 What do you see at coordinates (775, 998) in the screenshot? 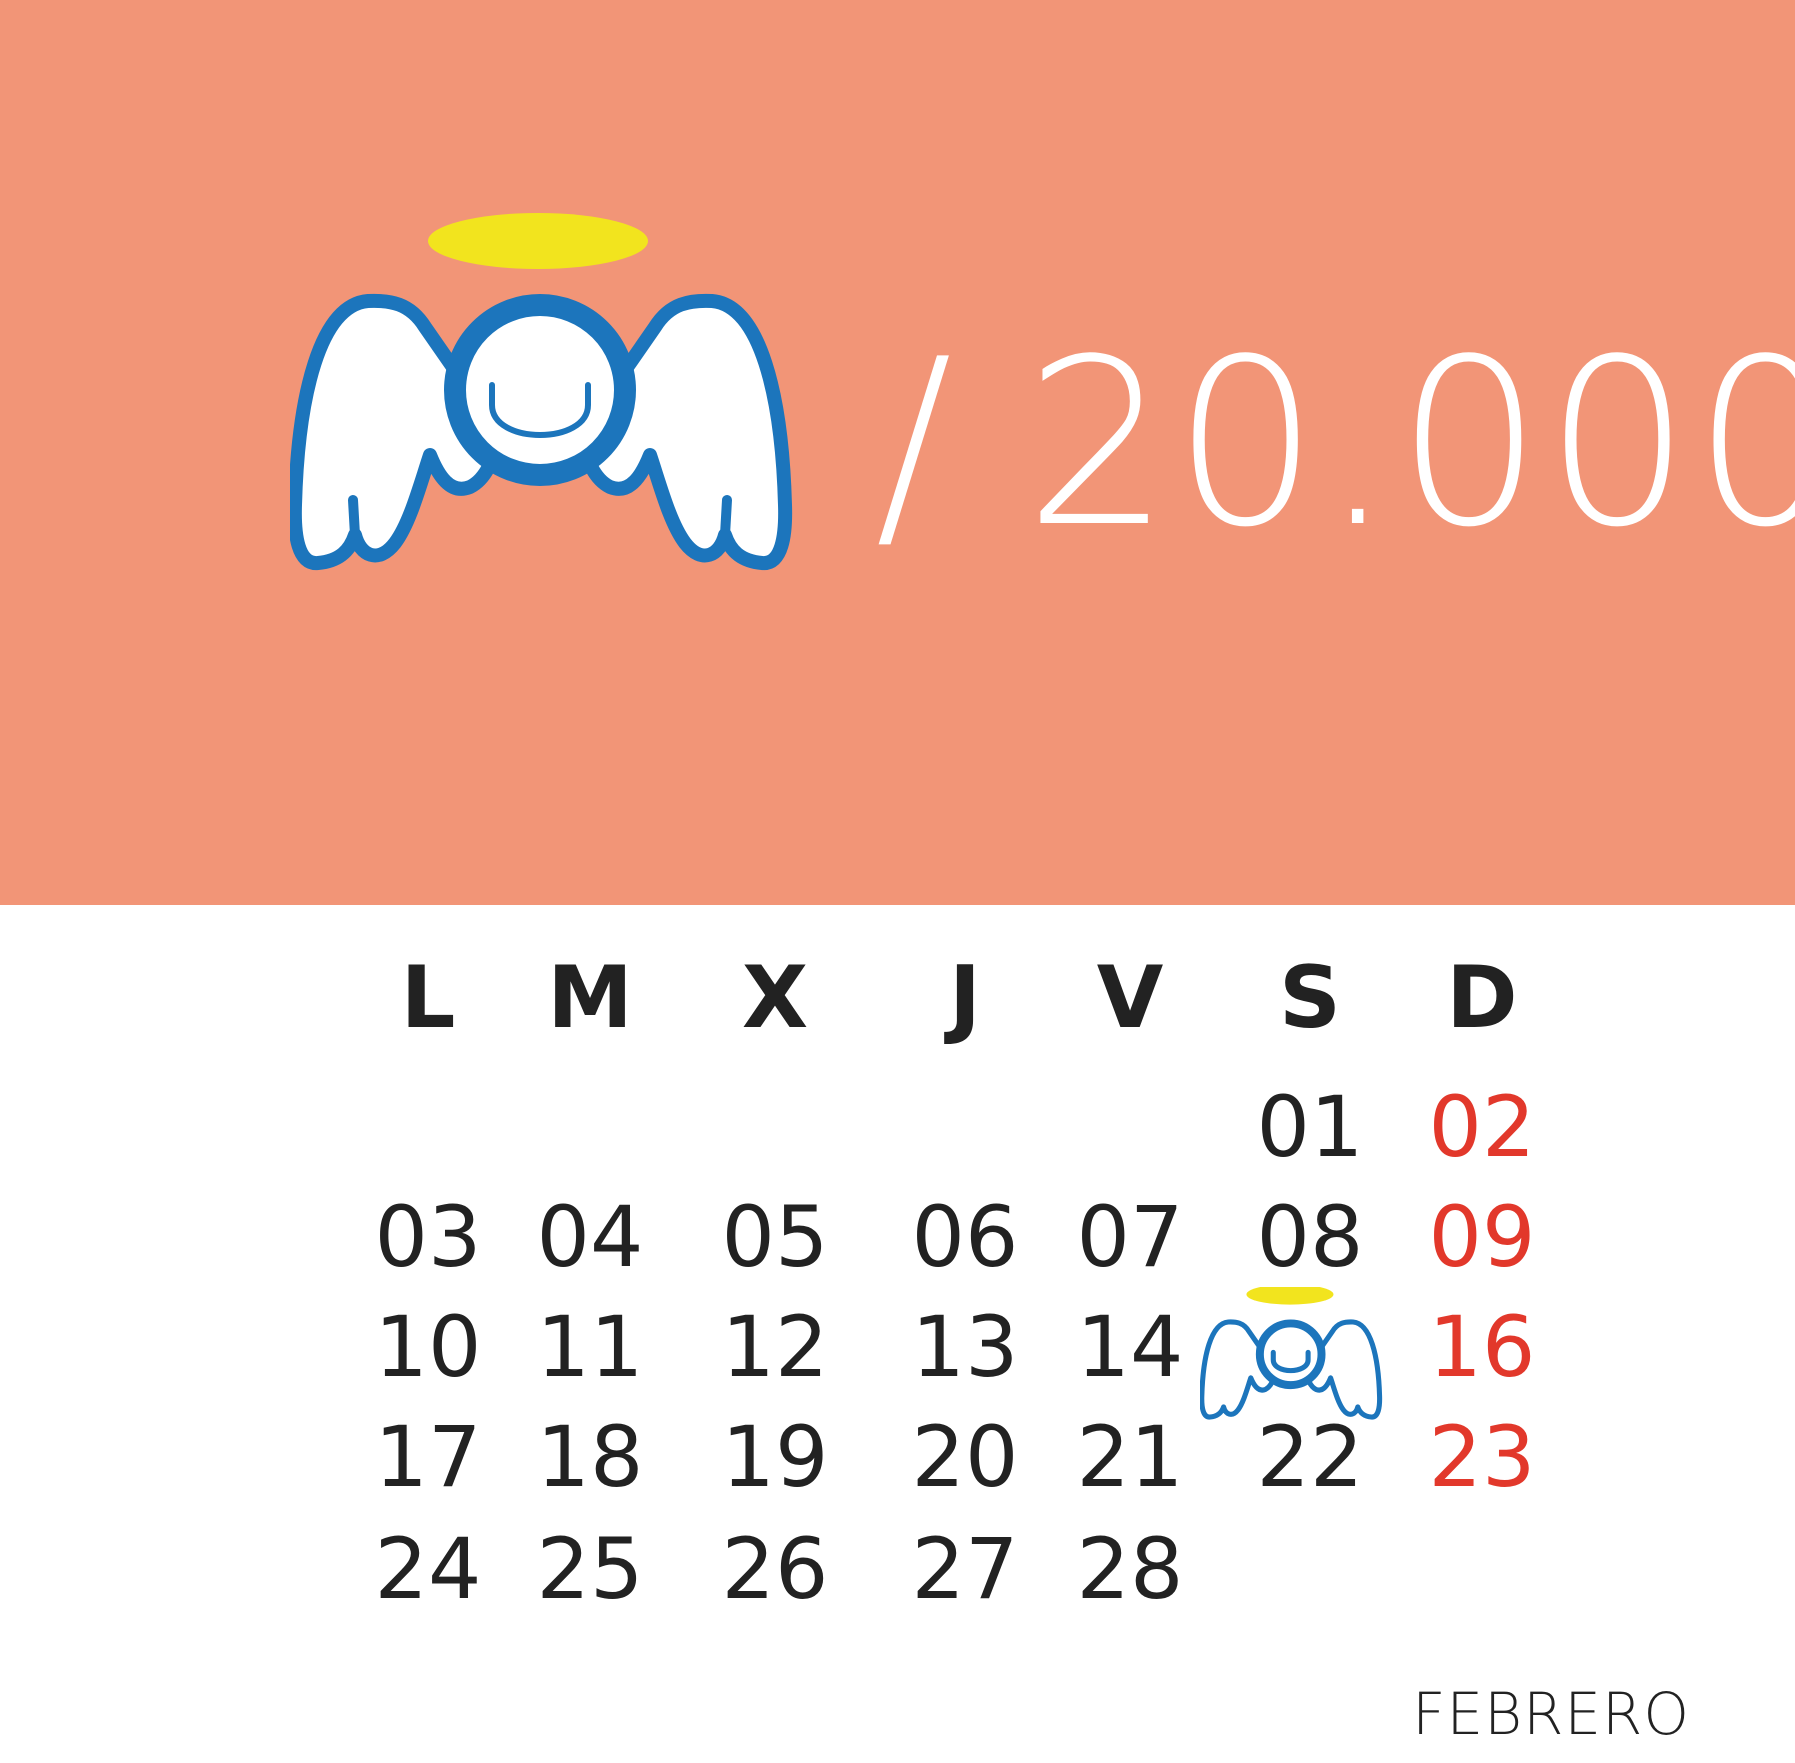
I see `weekday-label: X` at bounding box center [775, 998].